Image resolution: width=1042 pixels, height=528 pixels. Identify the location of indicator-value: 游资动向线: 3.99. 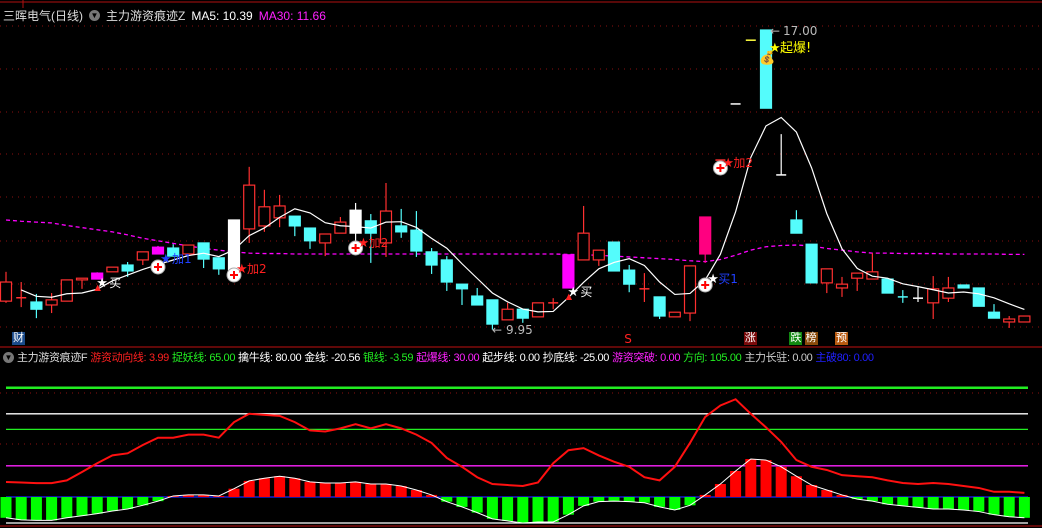
(129, 358).